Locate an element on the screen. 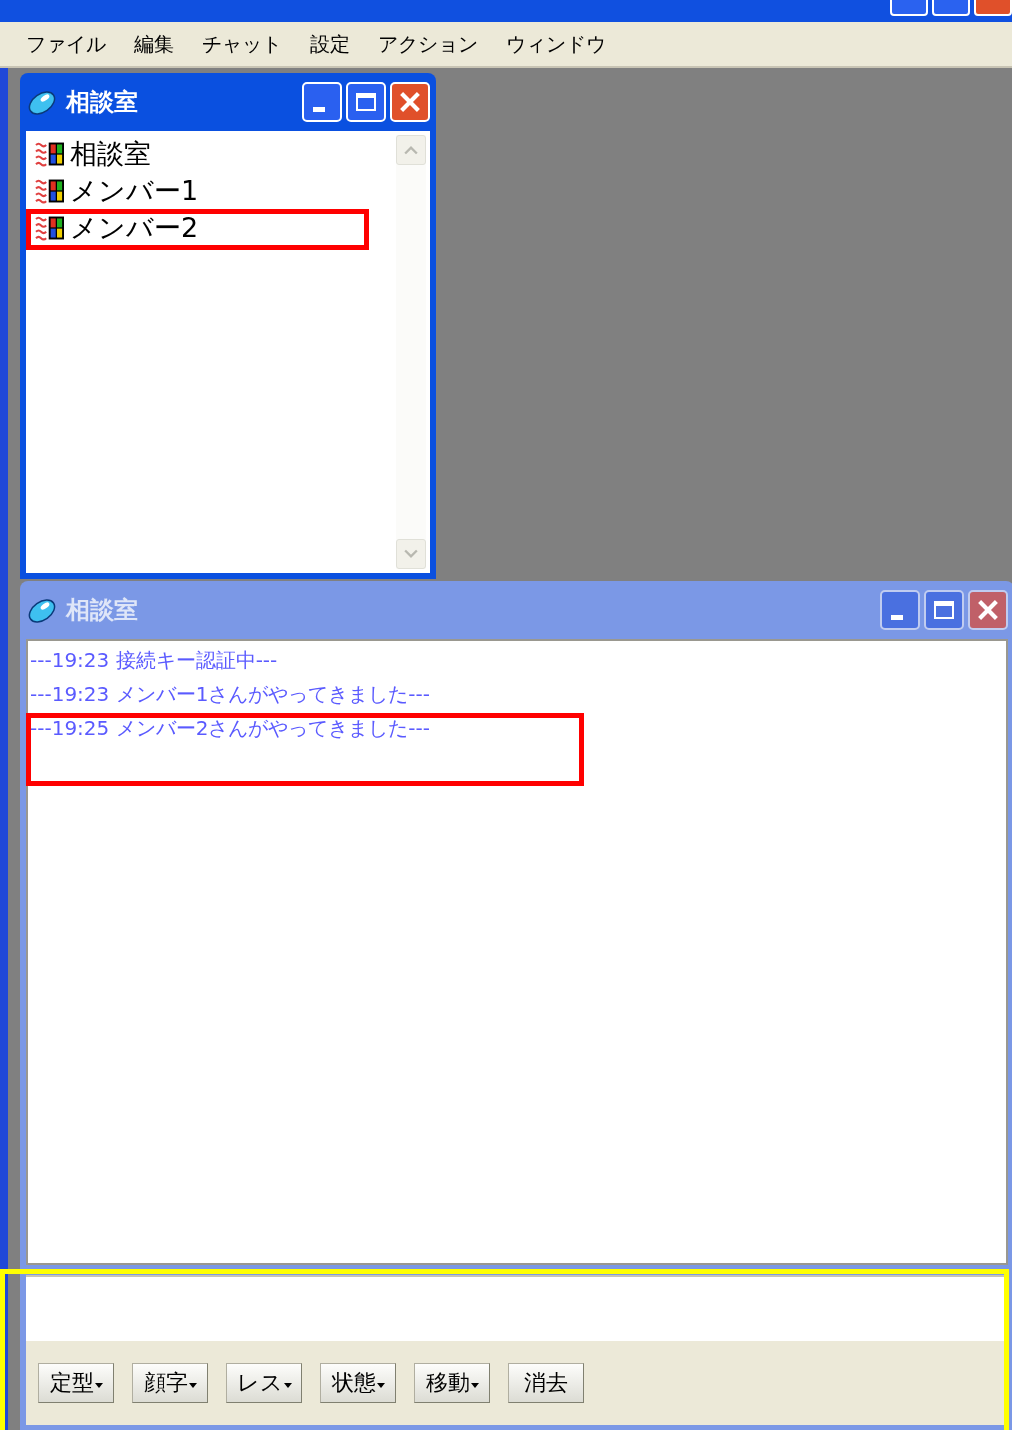 This screenshot has height=1430, width=1012. menu-item: ウィンドウ is located at coordinates (556, 44).